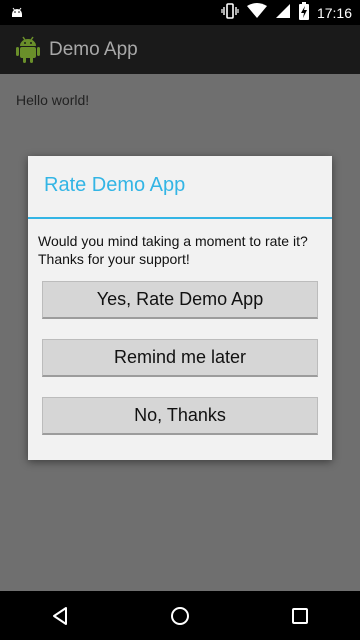 The image size is (360, 640). Describe the element at coordinates (28, 49) in the screenshot. I see `android-app-icon` at that location.